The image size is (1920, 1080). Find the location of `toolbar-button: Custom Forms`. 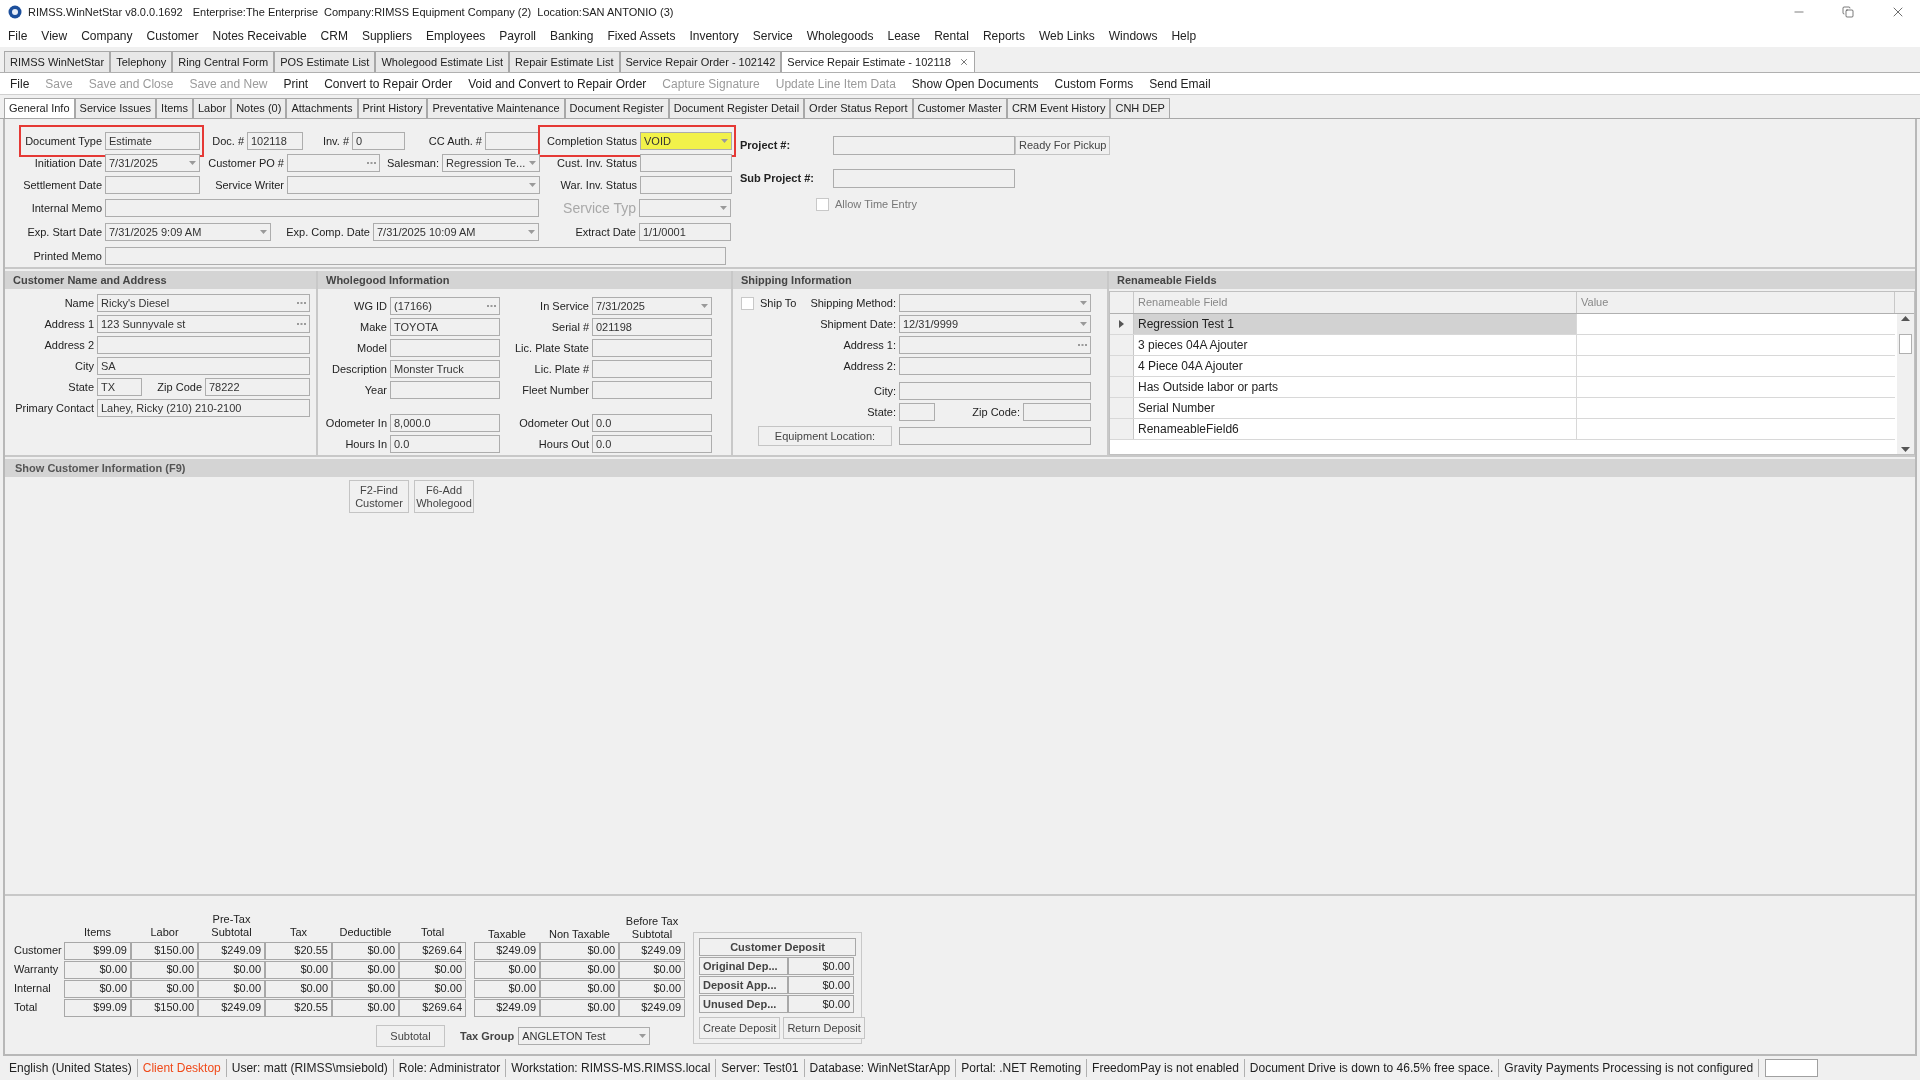

toolbar-button: Custom Forms is located at coordinates (1094, 83).